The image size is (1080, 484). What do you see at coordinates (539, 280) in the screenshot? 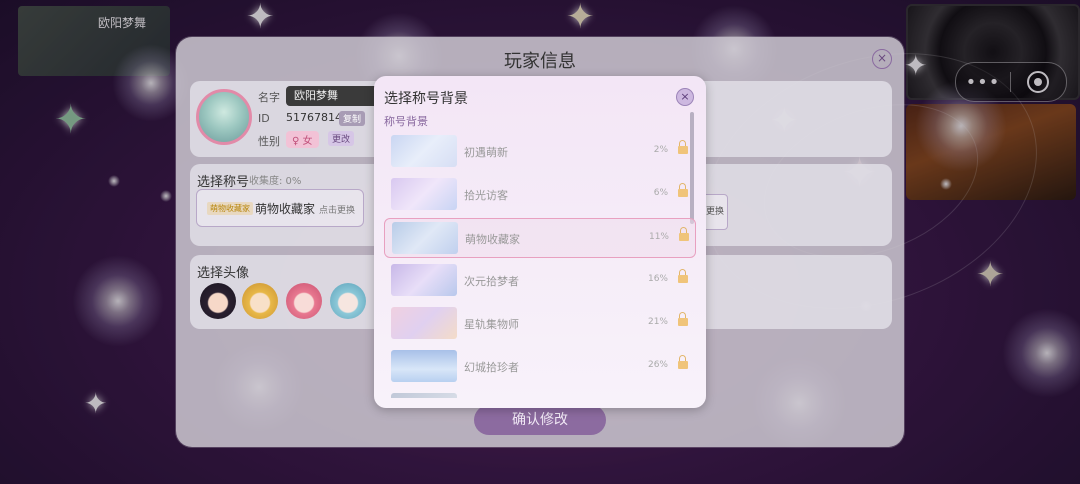
I see `list-item: 次元拾梦者 16%` at bounding box center [539, 280].